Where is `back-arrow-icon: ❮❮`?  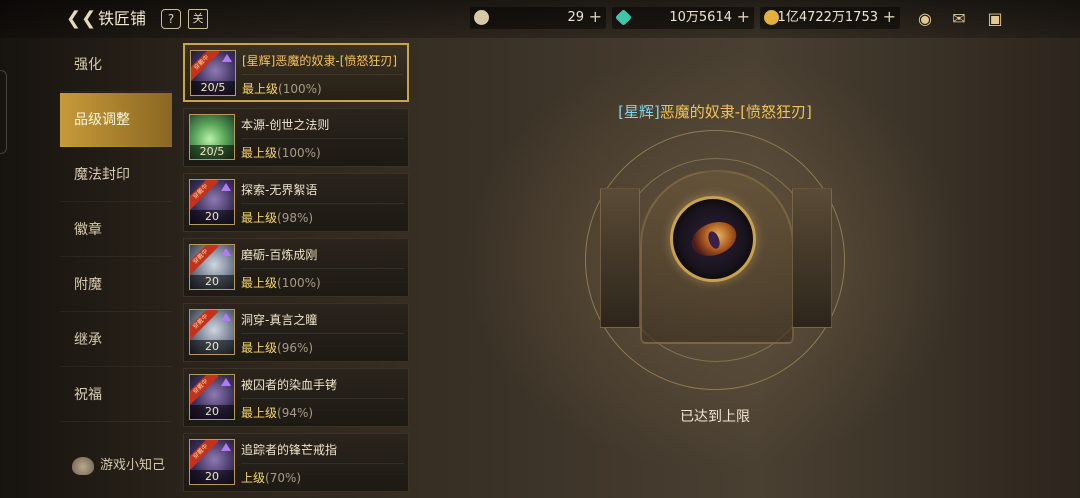 back-arrow-icon: ❮❮ is located at coordinates (81, 19).